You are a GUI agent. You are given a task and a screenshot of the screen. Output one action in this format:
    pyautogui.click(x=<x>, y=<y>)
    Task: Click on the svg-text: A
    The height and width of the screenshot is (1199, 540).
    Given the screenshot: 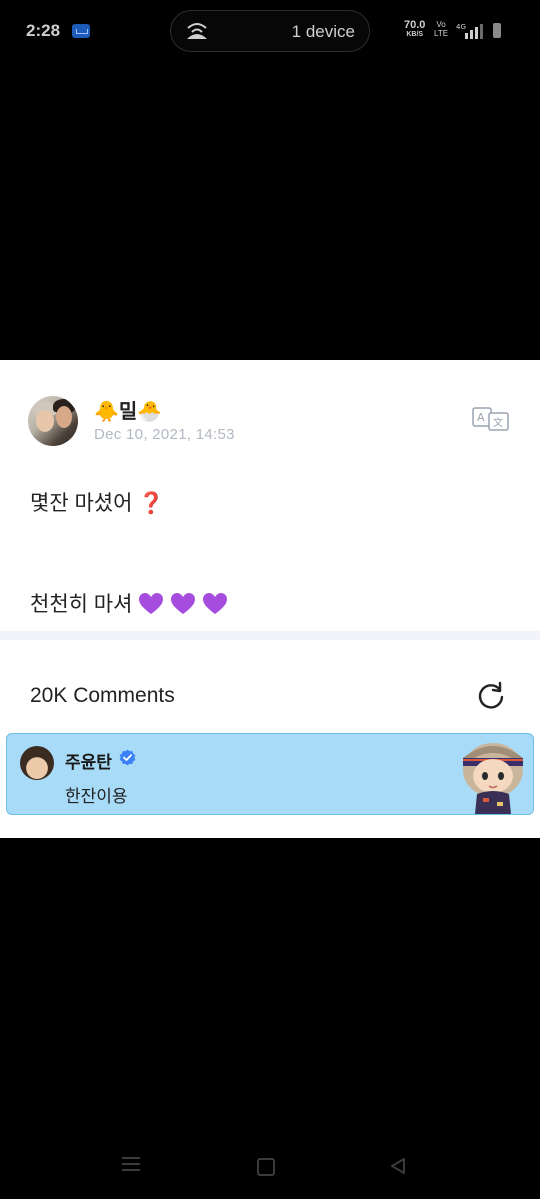 What is the action you would take?
    pyautogui.click(x=481, y=417)
    